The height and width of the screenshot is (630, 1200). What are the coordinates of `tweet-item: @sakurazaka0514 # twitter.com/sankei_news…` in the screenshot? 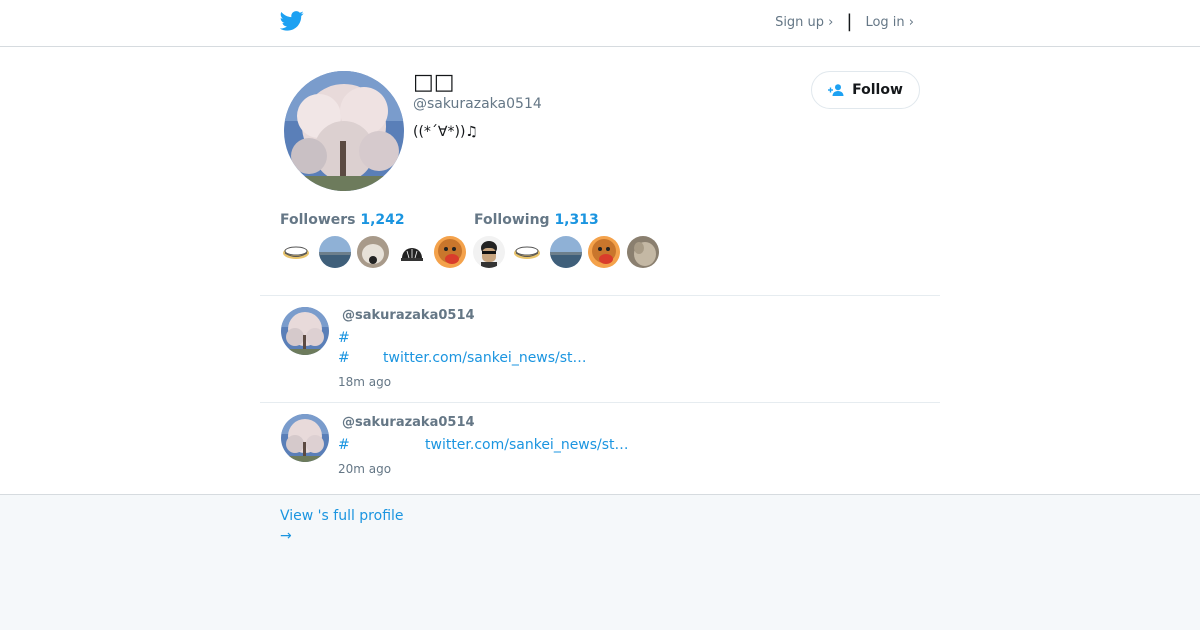 It's located at (600, 449).